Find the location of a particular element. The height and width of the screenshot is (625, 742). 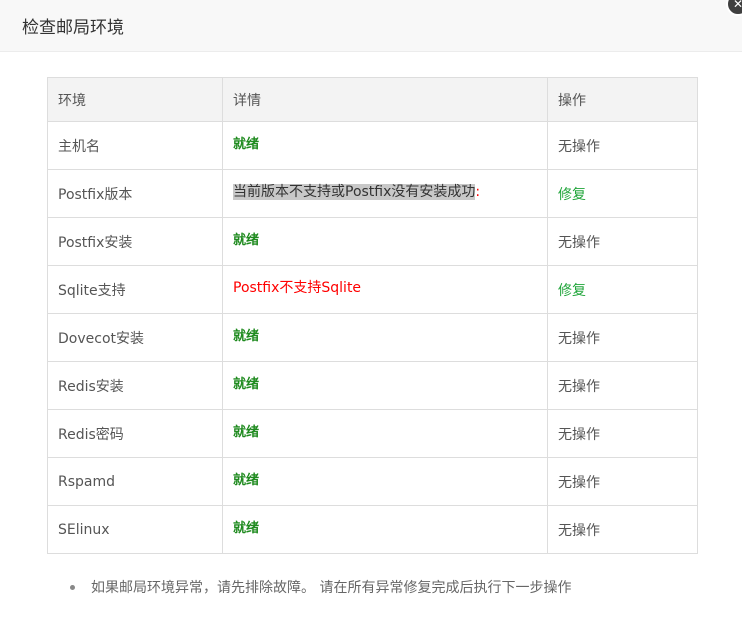

table-header-row: 环境 详情 操作 is located at coordinates (372, 99).